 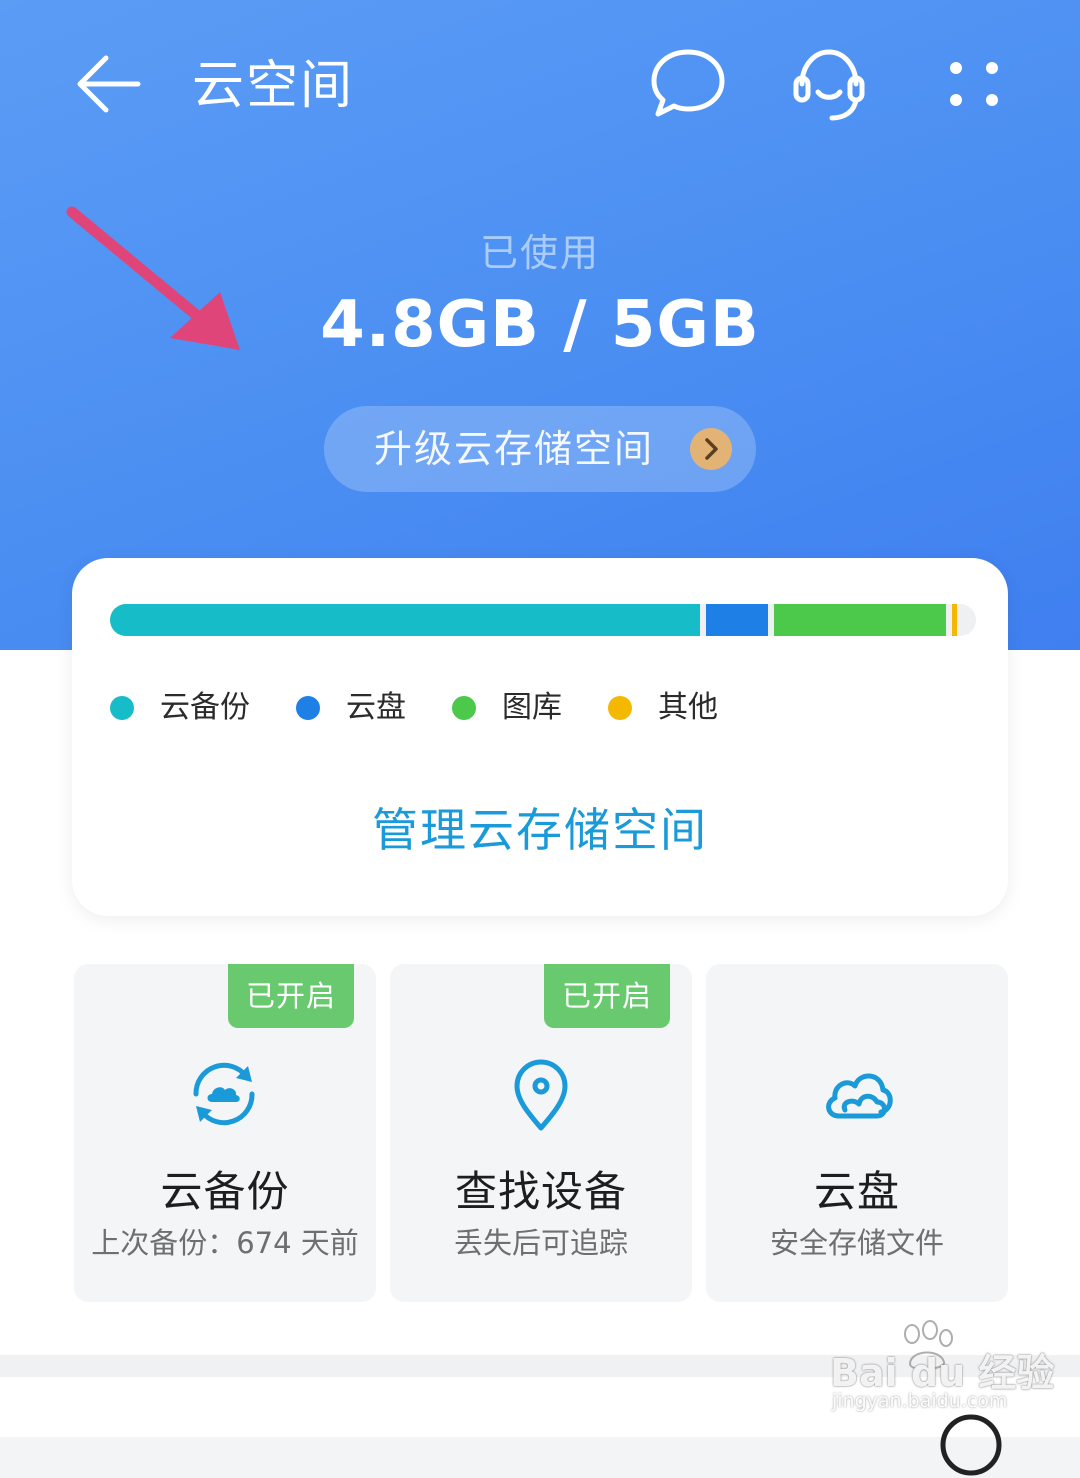 I want to click on baidu-watermark: Bai du 经验 jingyan.baidu.com, so click(x=940, y=1368).